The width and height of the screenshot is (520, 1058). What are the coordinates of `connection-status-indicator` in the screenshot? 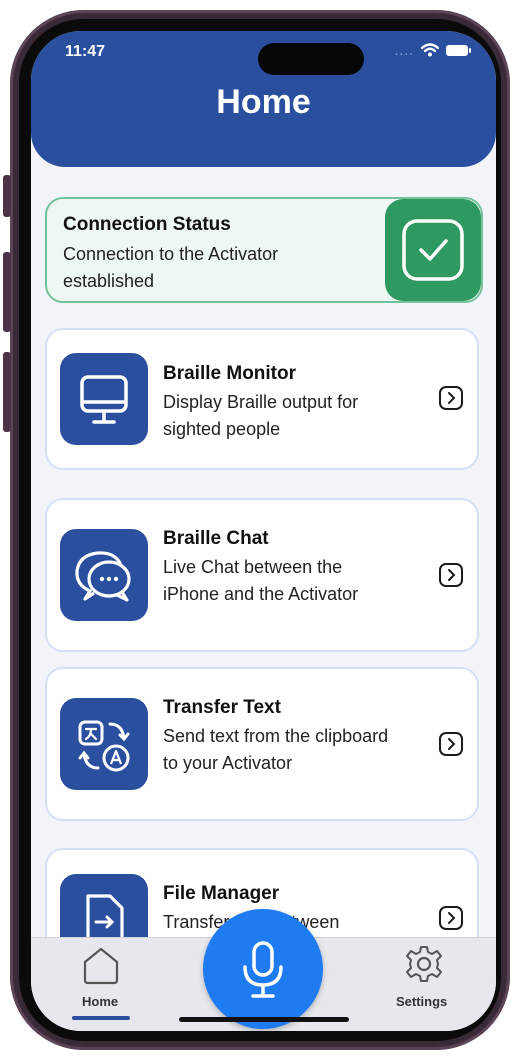 It's located at (433, 250).